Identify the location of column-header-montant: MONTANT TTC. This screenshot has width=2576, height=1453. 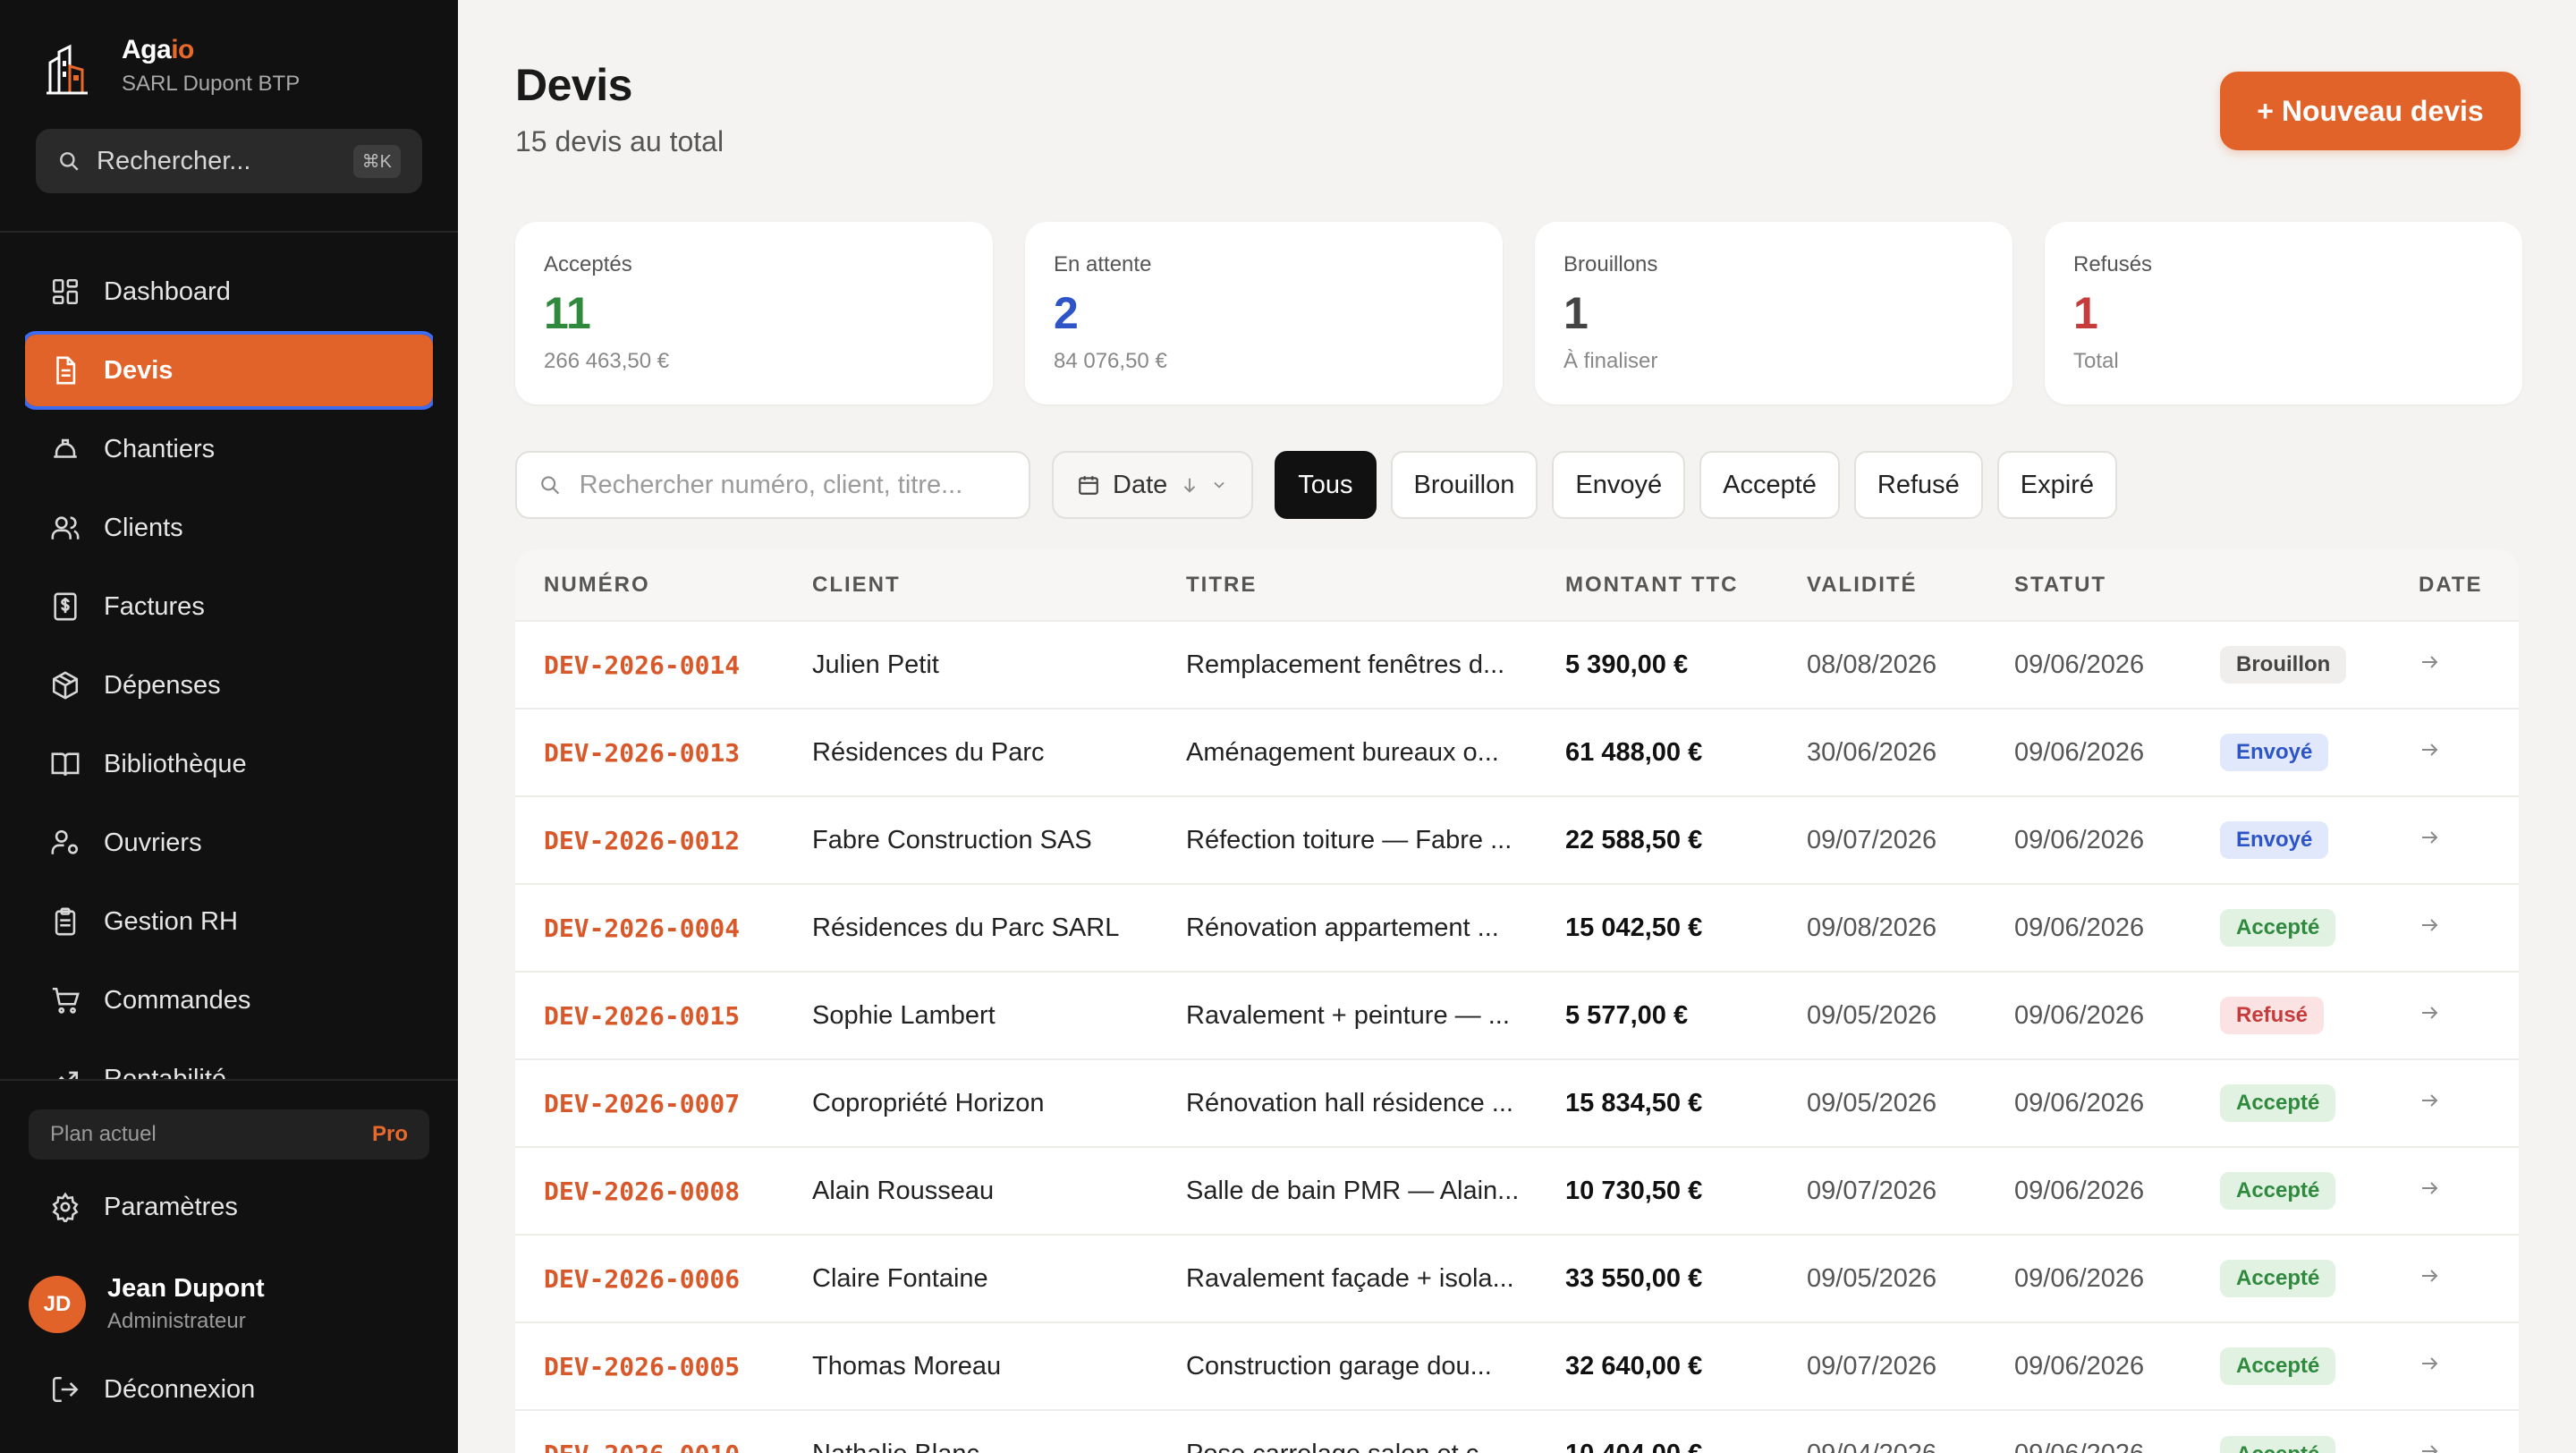
(1657, 585).